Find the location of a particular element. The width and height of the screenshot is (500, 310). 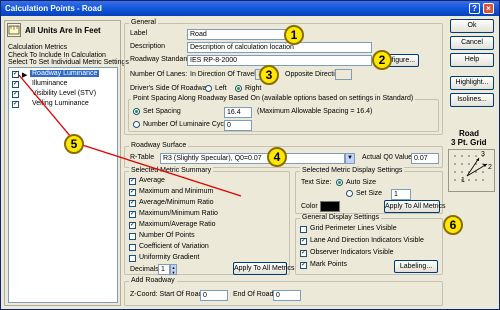

callout-6: 6 is located at coordinates (453, 225).